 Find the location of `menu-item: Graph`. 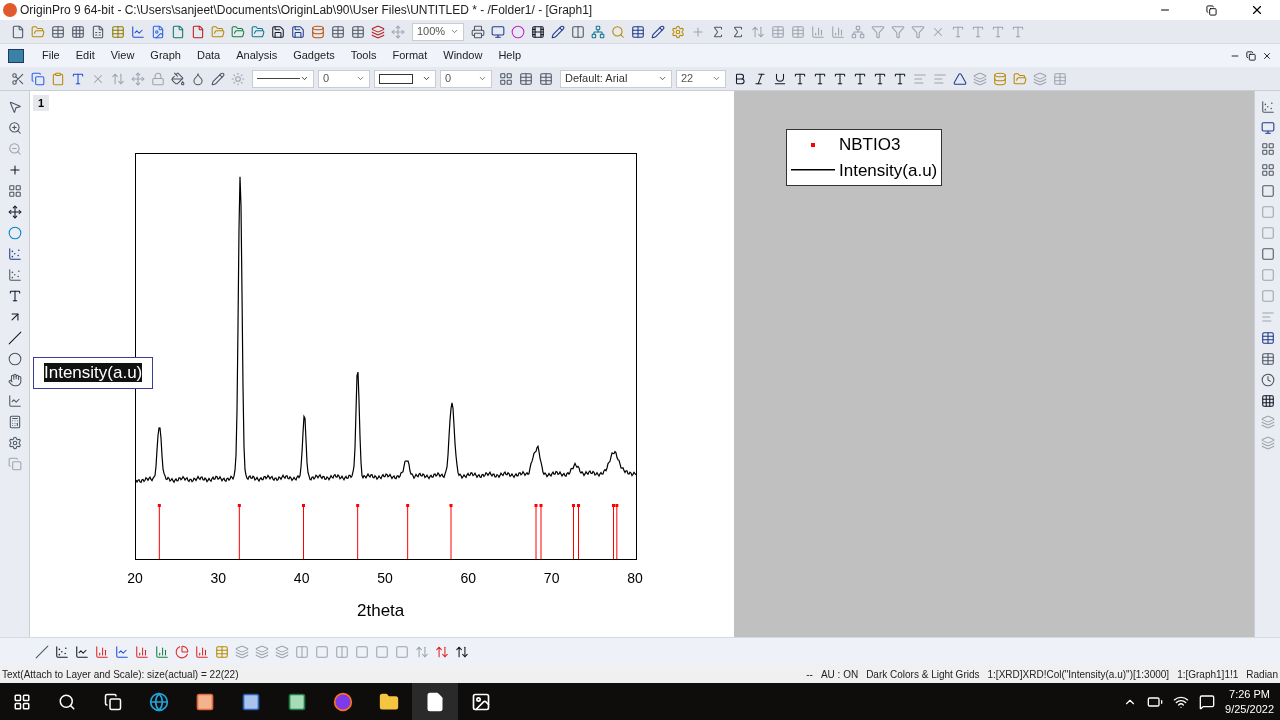

menu-item: Graph is located at coordinates (165, 55).